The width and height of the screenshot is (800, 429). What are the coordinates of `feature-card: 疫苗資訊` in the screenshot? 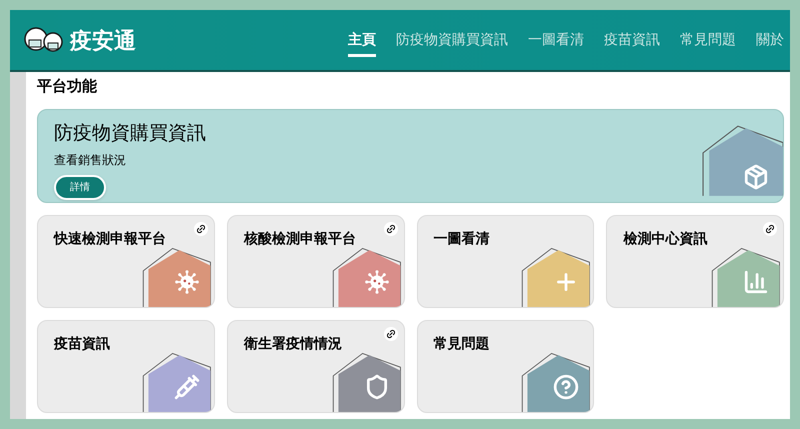 It's located at (126, 366).